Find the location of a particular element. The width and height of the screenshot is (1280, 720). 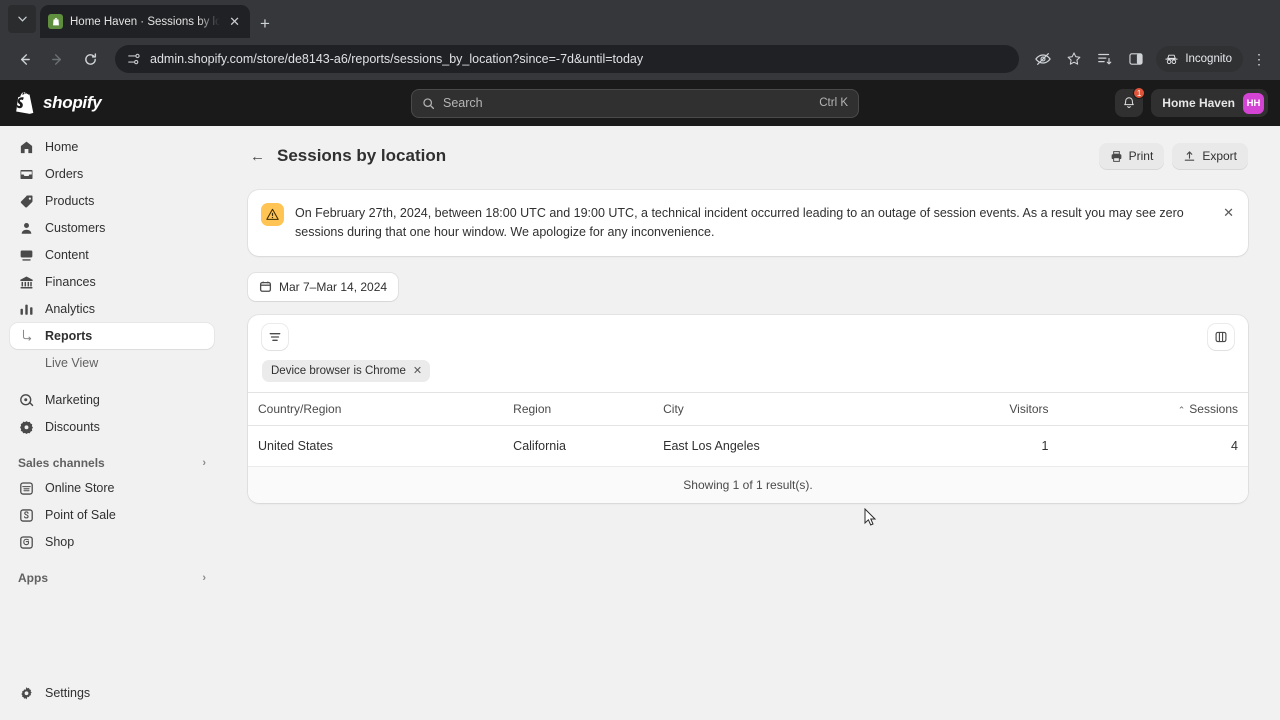

pos-icon is located at coordinates (26, 515).